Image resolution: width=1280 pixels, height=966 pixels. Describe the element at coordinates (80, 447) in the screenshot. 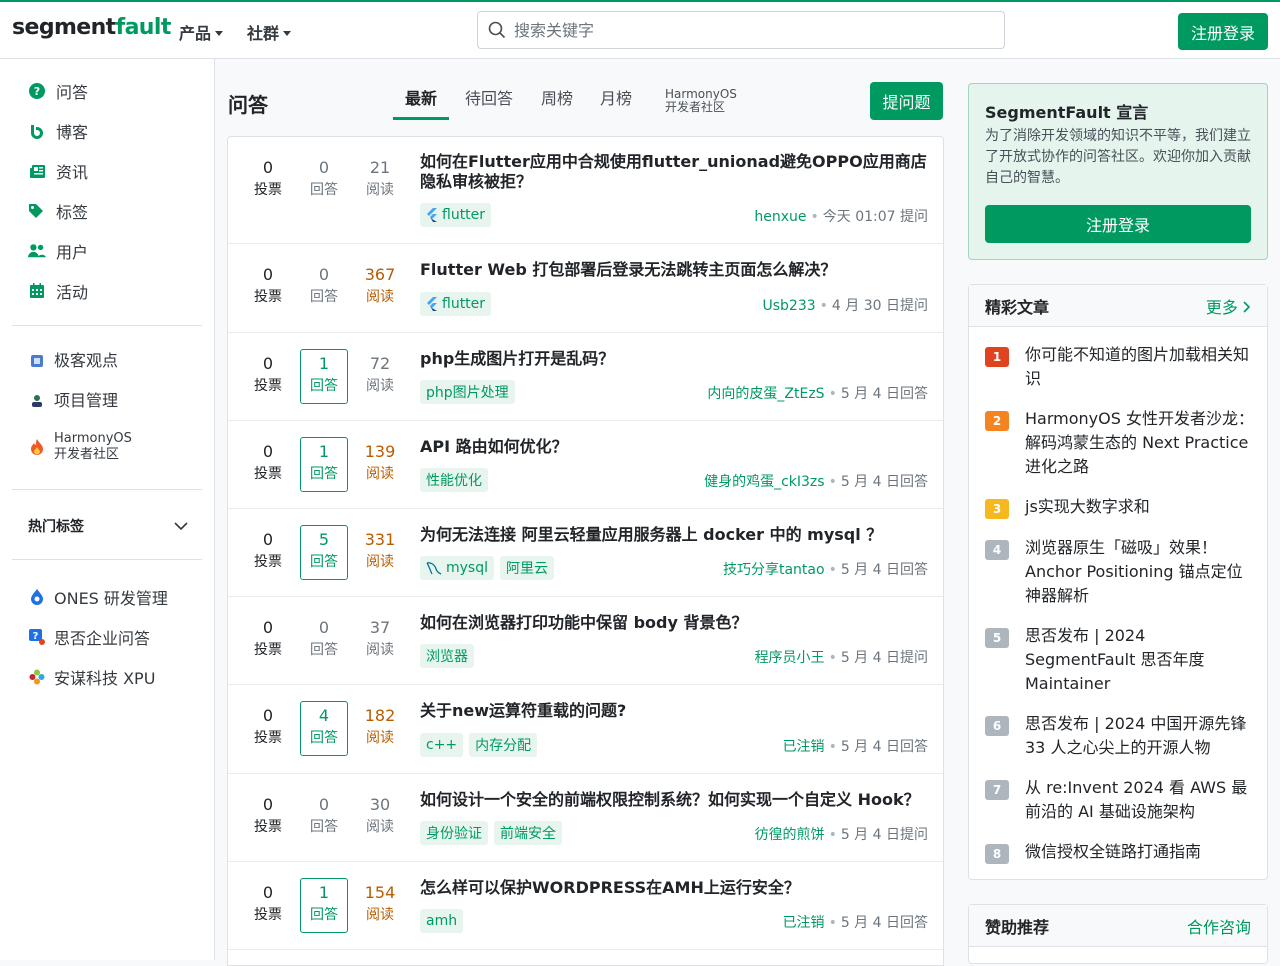

I see `sidebar-item-harmonyos: HarmonyOS 开发者社区` at that location.